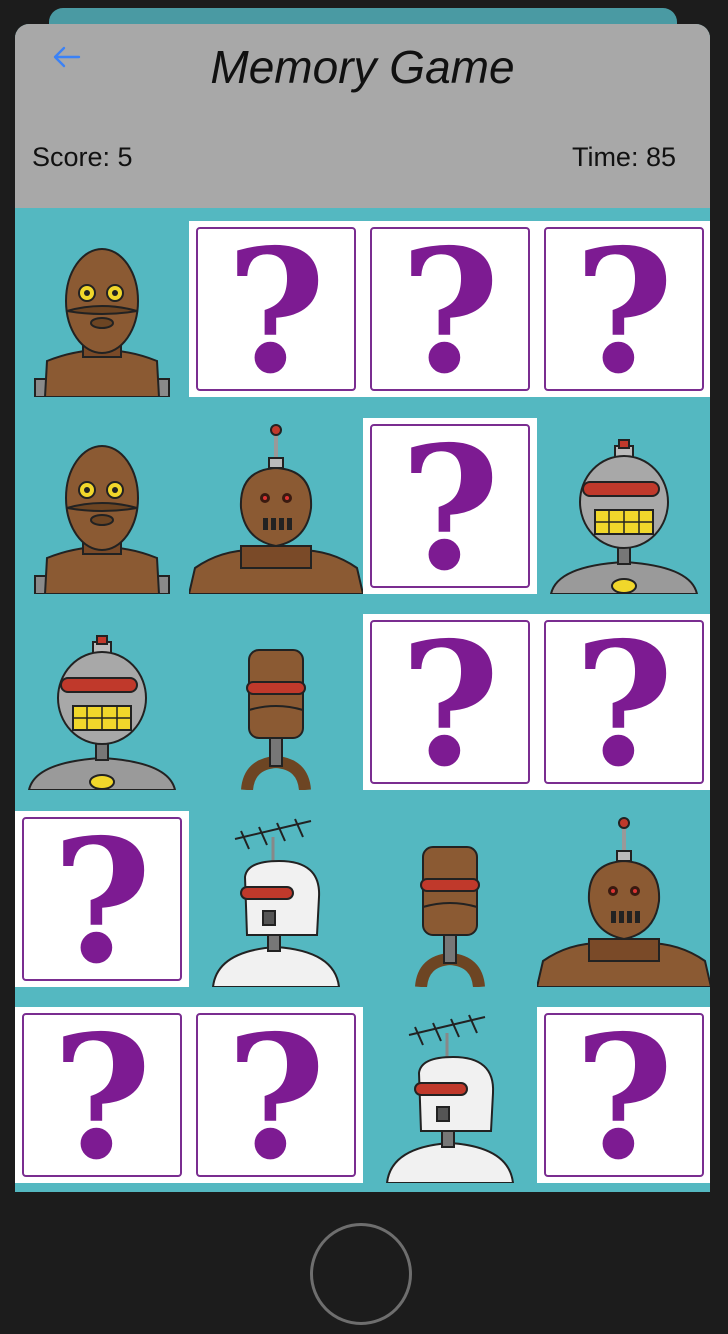 The height and width of the screenshot is (1334, 728). Describe the element at coordinates (82, 157) in the screenshot. I see `score-label: Score: 5` at that location.